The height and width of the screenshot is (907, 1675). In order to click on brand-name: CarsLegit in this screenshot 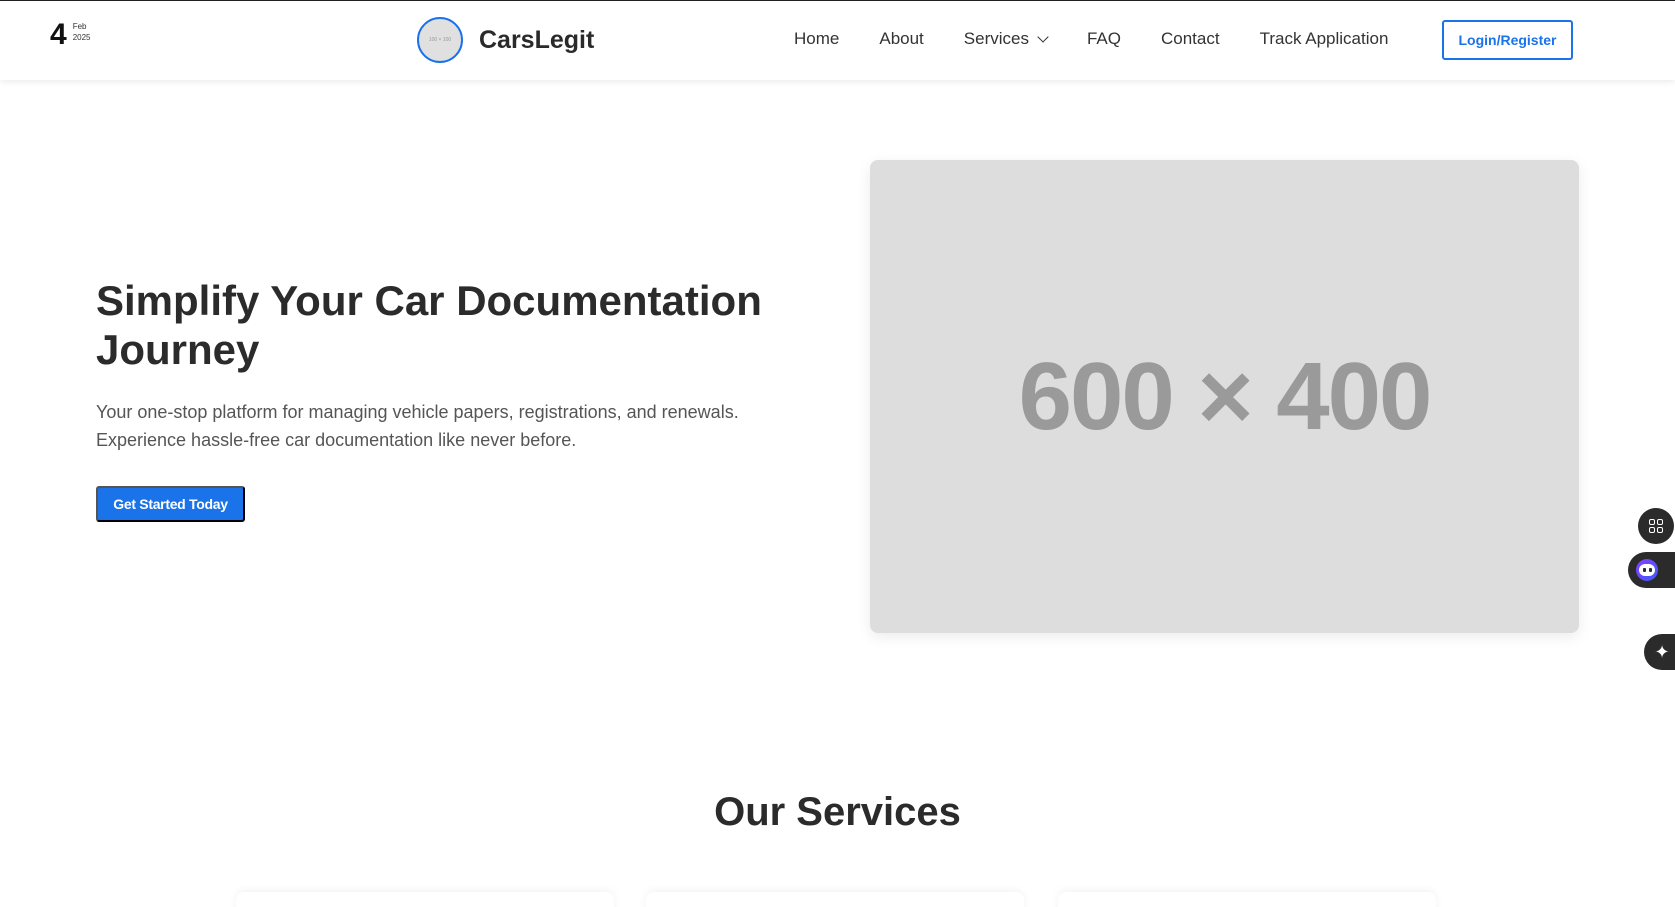, I will do `click(536, 40)`.